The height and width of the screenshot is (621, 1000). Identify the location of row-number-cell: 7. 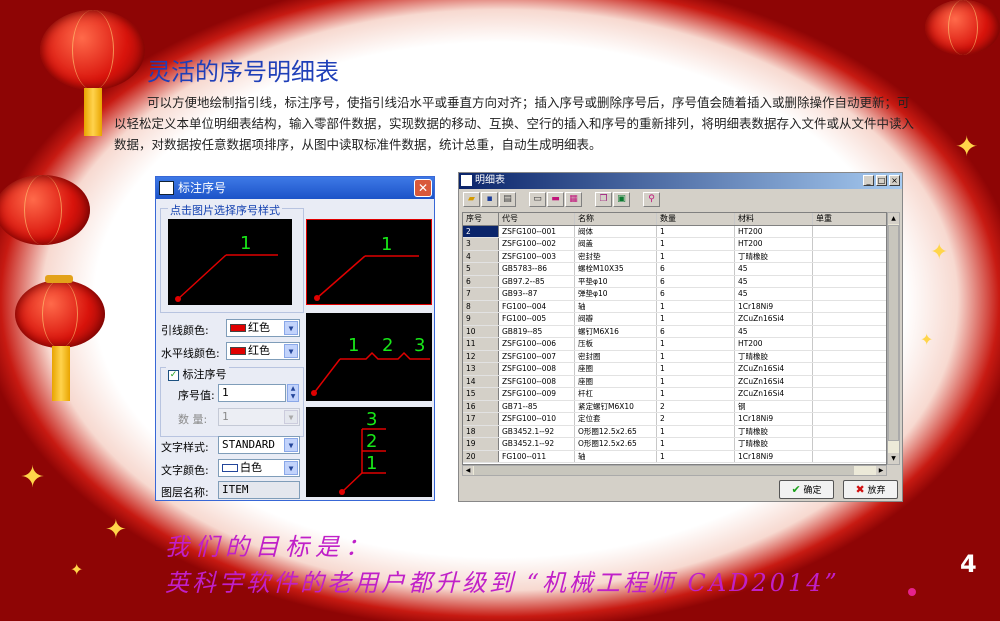
(481, 294).